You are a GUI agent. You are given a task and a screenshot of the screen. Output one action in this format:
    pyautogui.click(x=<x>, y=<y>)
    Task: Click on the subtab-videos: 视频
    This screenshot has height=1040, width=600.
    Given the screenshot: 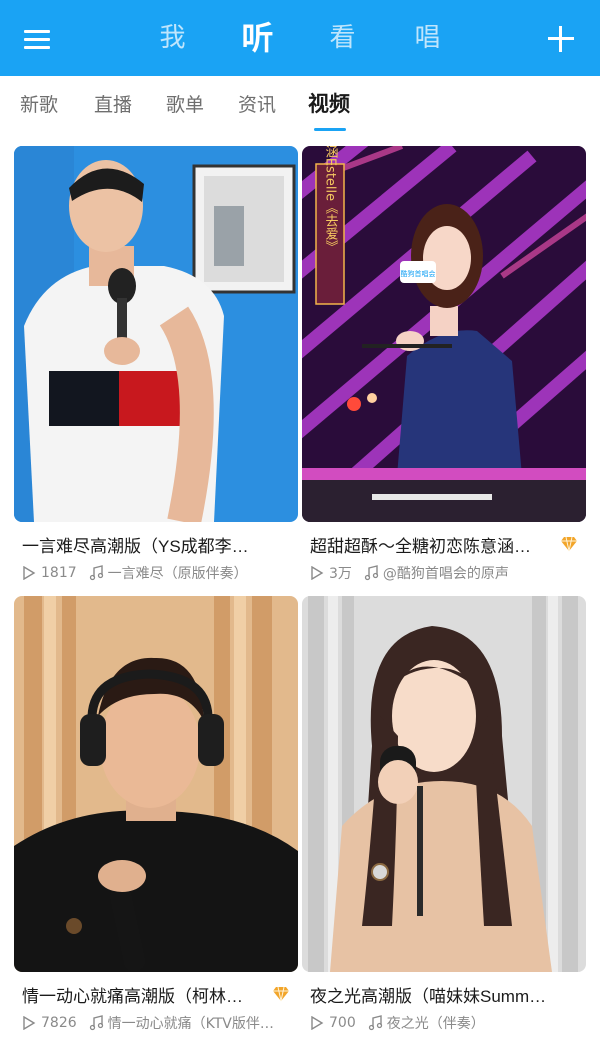 What is the action you would take?
    pyautogui.click(x=329, y=103)
    